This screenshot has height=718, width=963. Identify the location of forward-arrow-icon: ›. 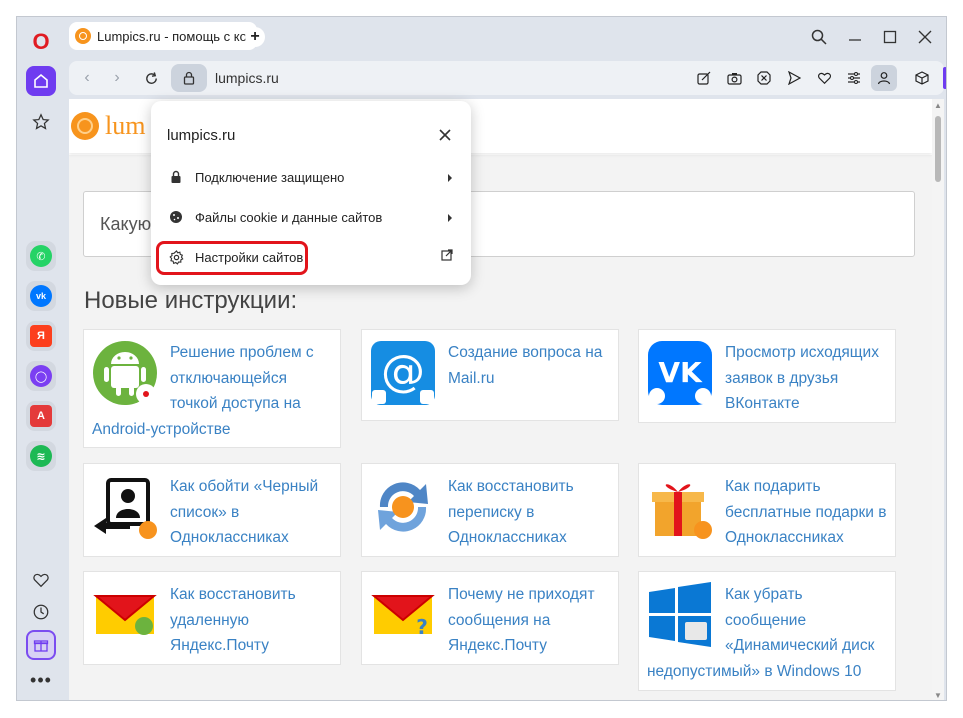
(117, 77).